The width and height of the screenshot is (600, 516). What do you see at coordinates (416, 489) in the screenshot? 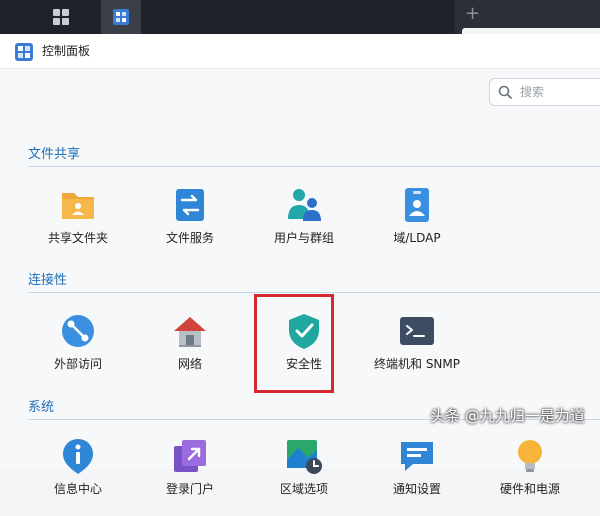
I see `item-label: 通知设置` at bounding box center [416, 489].